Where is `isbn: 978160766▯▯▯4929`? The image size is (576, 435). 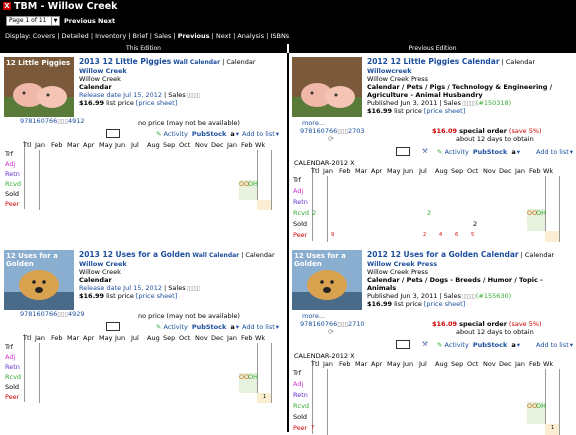
isbn: 978160766▯▯▯4929 is located at coordinates (52, 314).